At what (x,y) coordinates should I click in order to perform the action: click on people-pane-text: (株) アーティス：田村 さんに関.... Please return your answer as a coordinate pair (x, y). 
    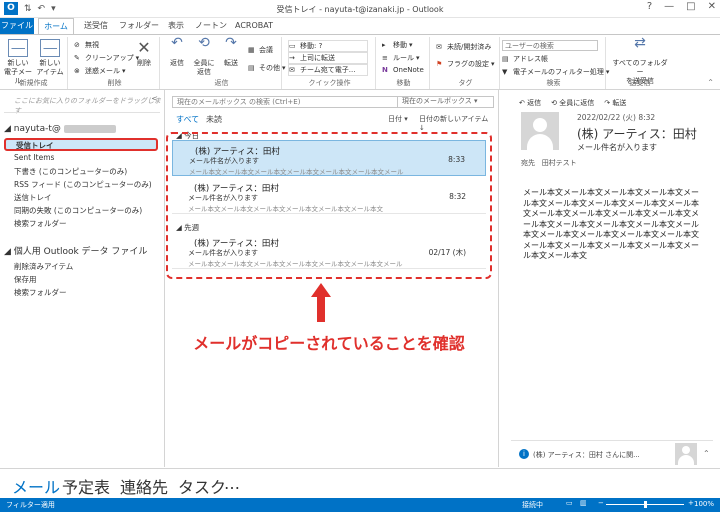
    Looking at the image, I should click on (586, 455).